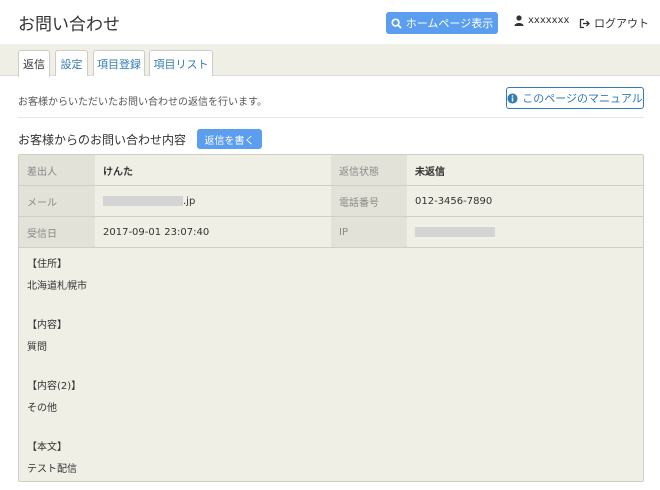 The width and height of the screenshot is (660, 490). I want to click on detail-row: 差出人 けんた 返信状態 未返信, so click(331, 170).